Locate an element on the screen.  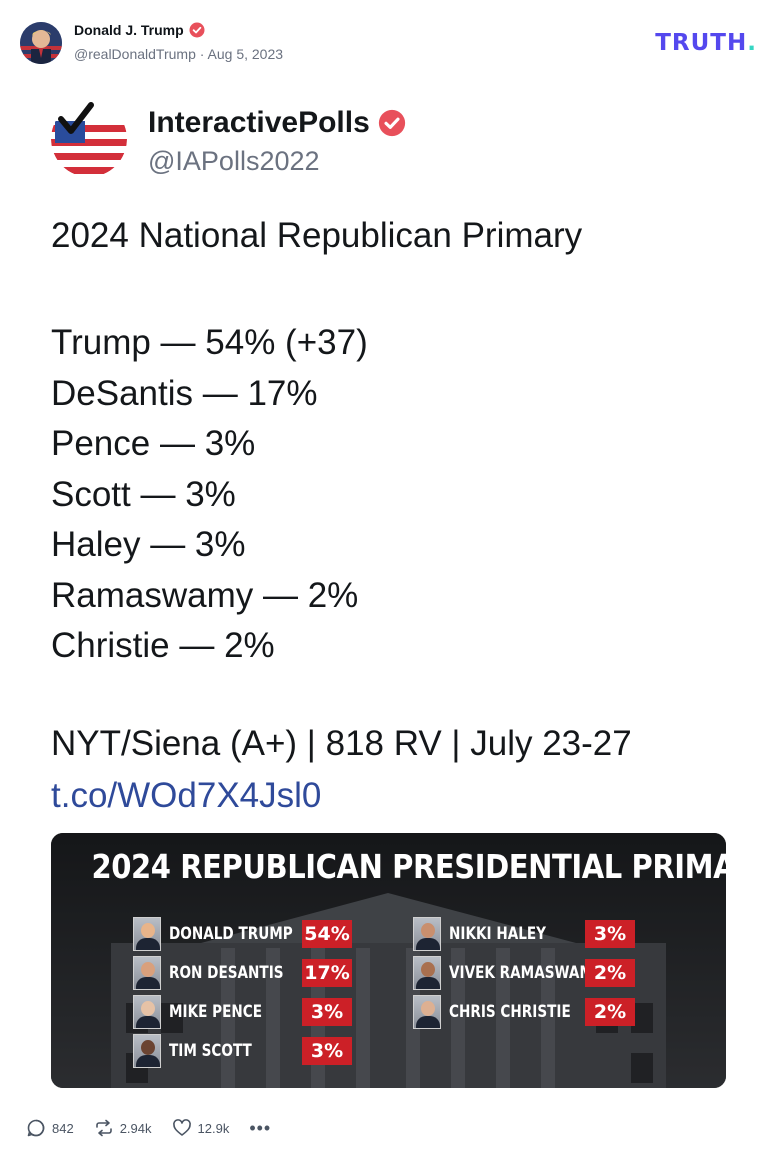
author-avatar is located at coordinates (41, 43).